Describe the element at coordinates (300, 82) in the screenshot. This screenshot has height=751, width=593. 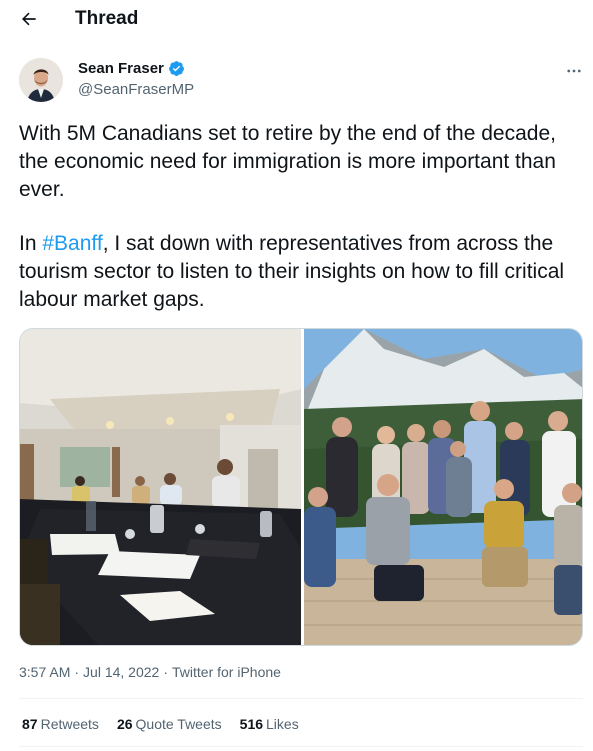
I see `tweet-author: Sean Fraser @SeanFraserMP` at that location.